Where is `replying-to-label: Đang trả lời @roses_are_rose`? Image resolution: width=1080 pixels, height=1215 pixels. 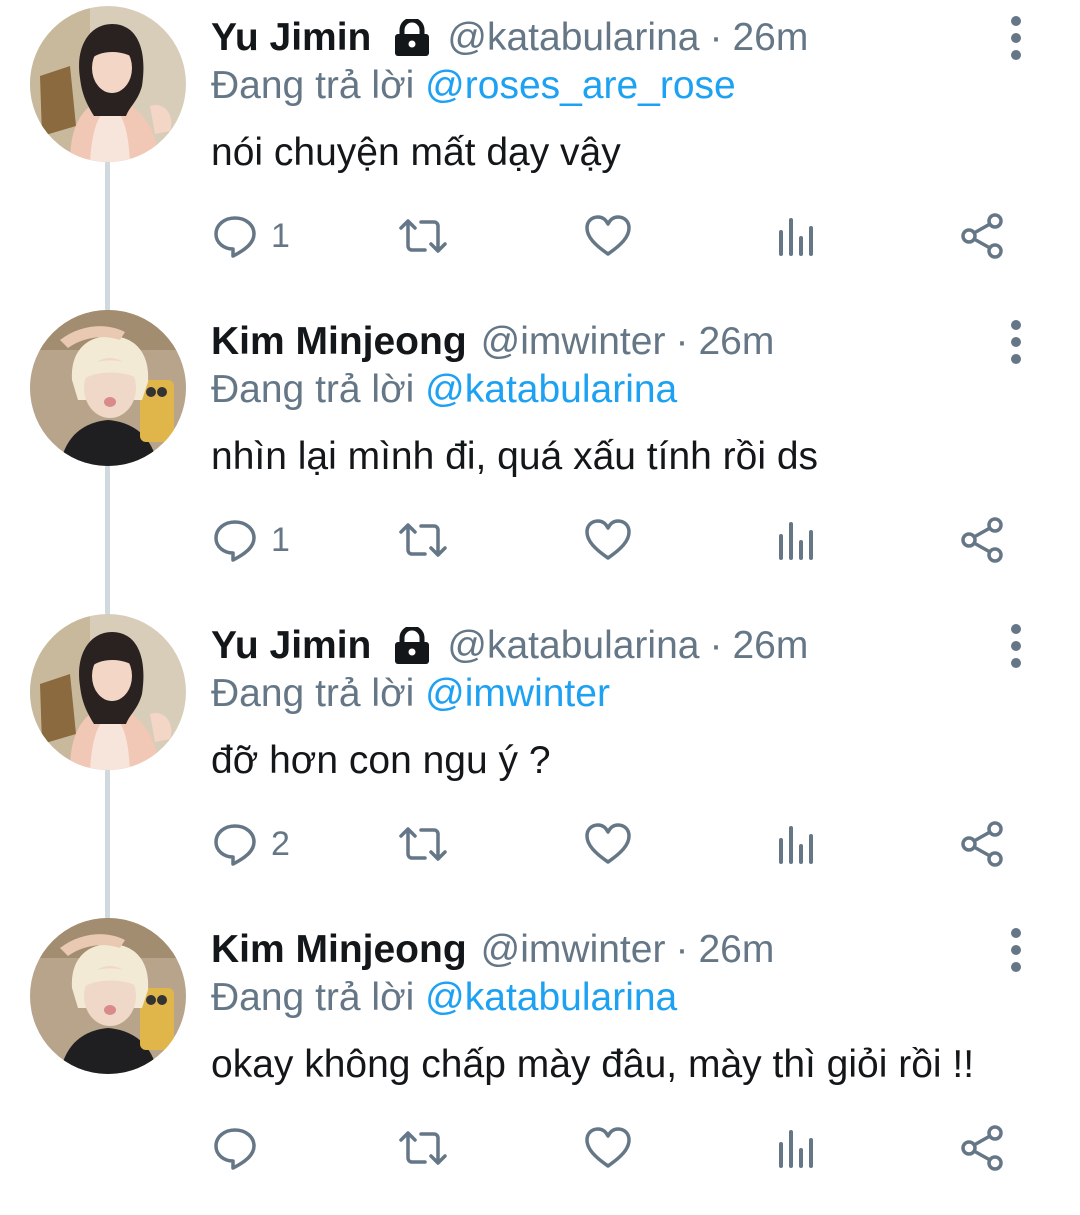 replying-to-label: Đang trả lời @roses_are_rose is located at coordinates (473, 86).